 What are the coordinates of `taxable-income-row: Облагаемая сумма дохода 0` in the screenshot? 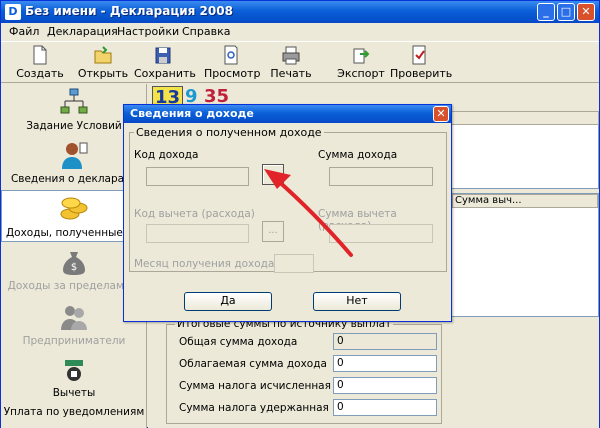 It's located at (306, 364).